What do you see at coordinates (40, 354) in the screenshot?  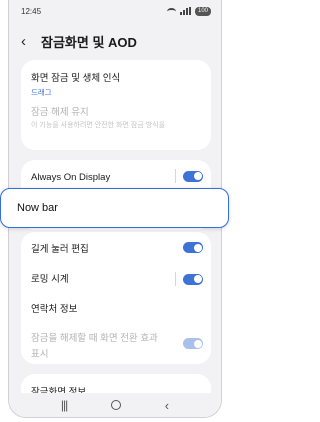 I see `unlock-transition-label-2: 표시` at bounding box center [40, 354].